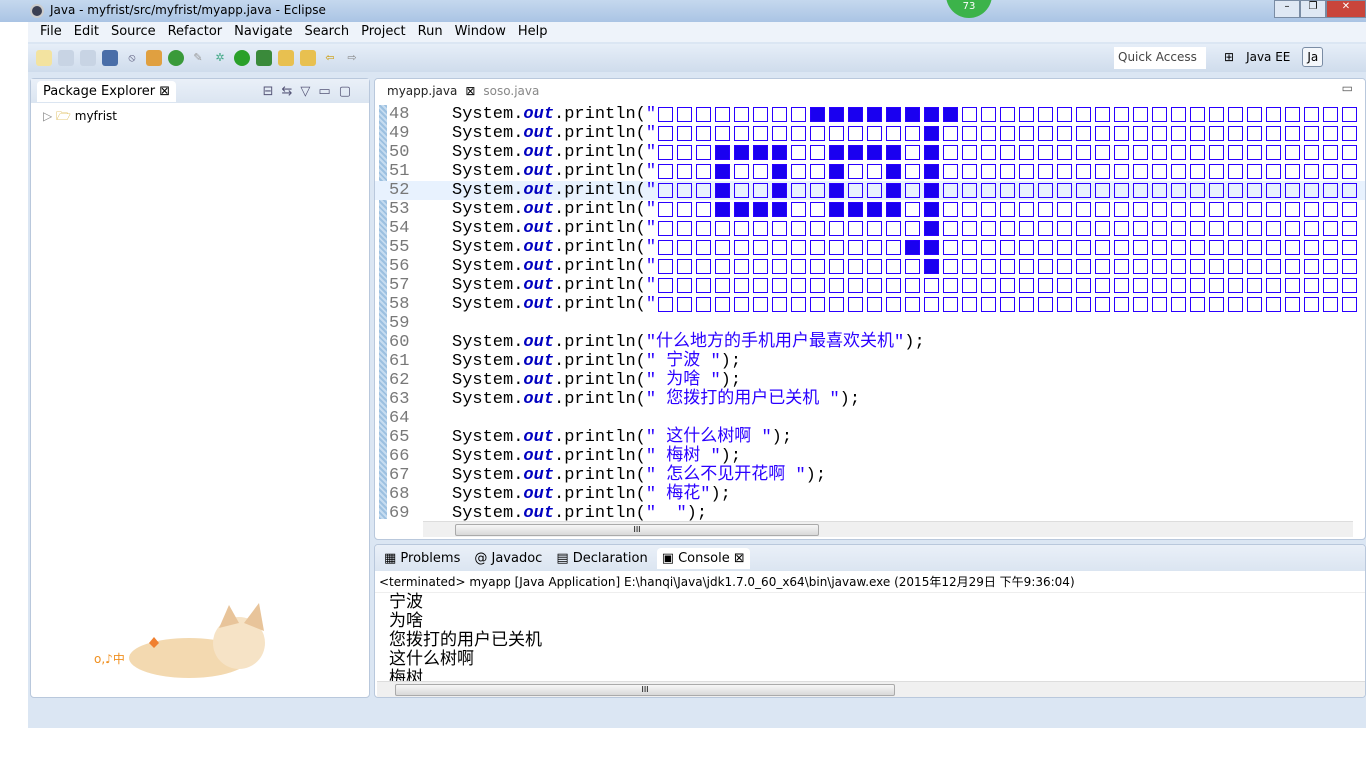 Image resolution: width=1366 pixels, height=768 pixels. What do you see at coordinates (86, 32) in the screenshot?
I see `menu-edit: Edit` at bounding box center [86, 32].